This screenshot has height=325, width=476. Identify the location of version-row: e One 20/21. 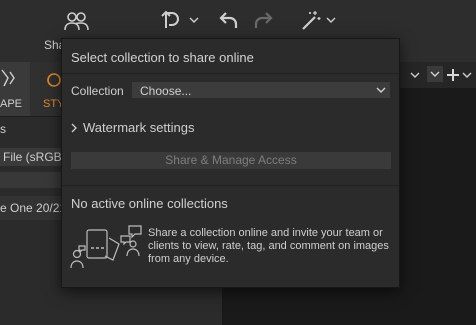
(33, 208).